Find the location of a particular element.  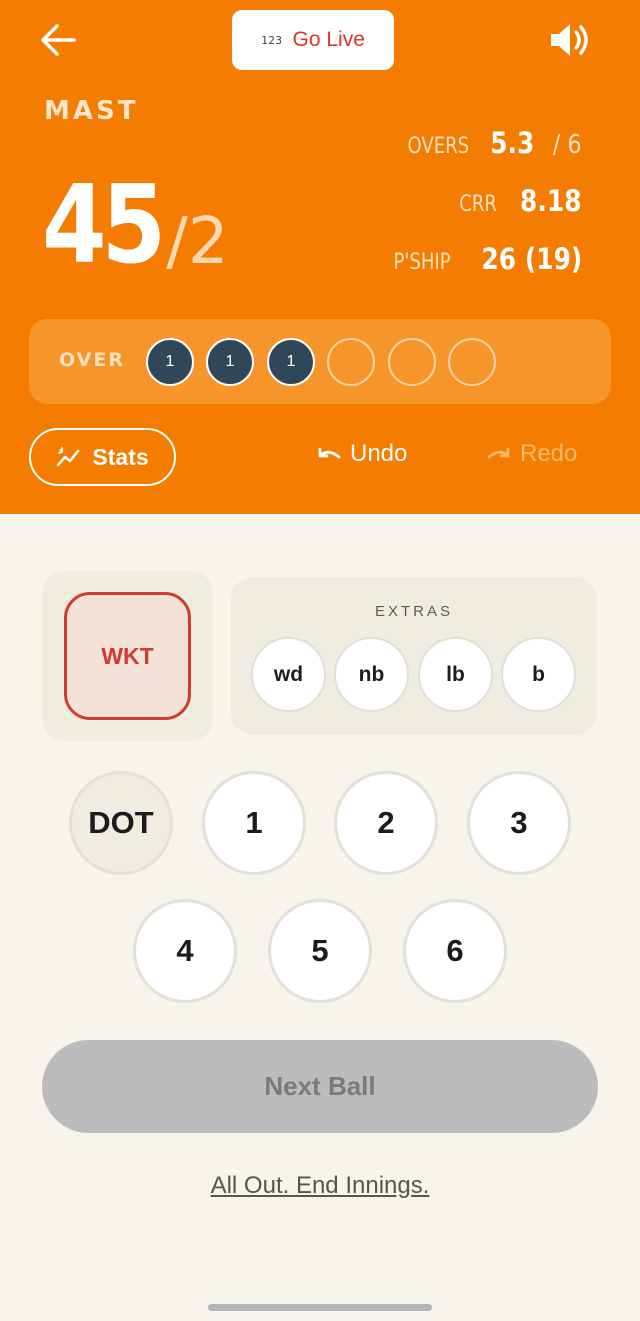

score-display: 45 / 2 is located at coordinates (135, 215).